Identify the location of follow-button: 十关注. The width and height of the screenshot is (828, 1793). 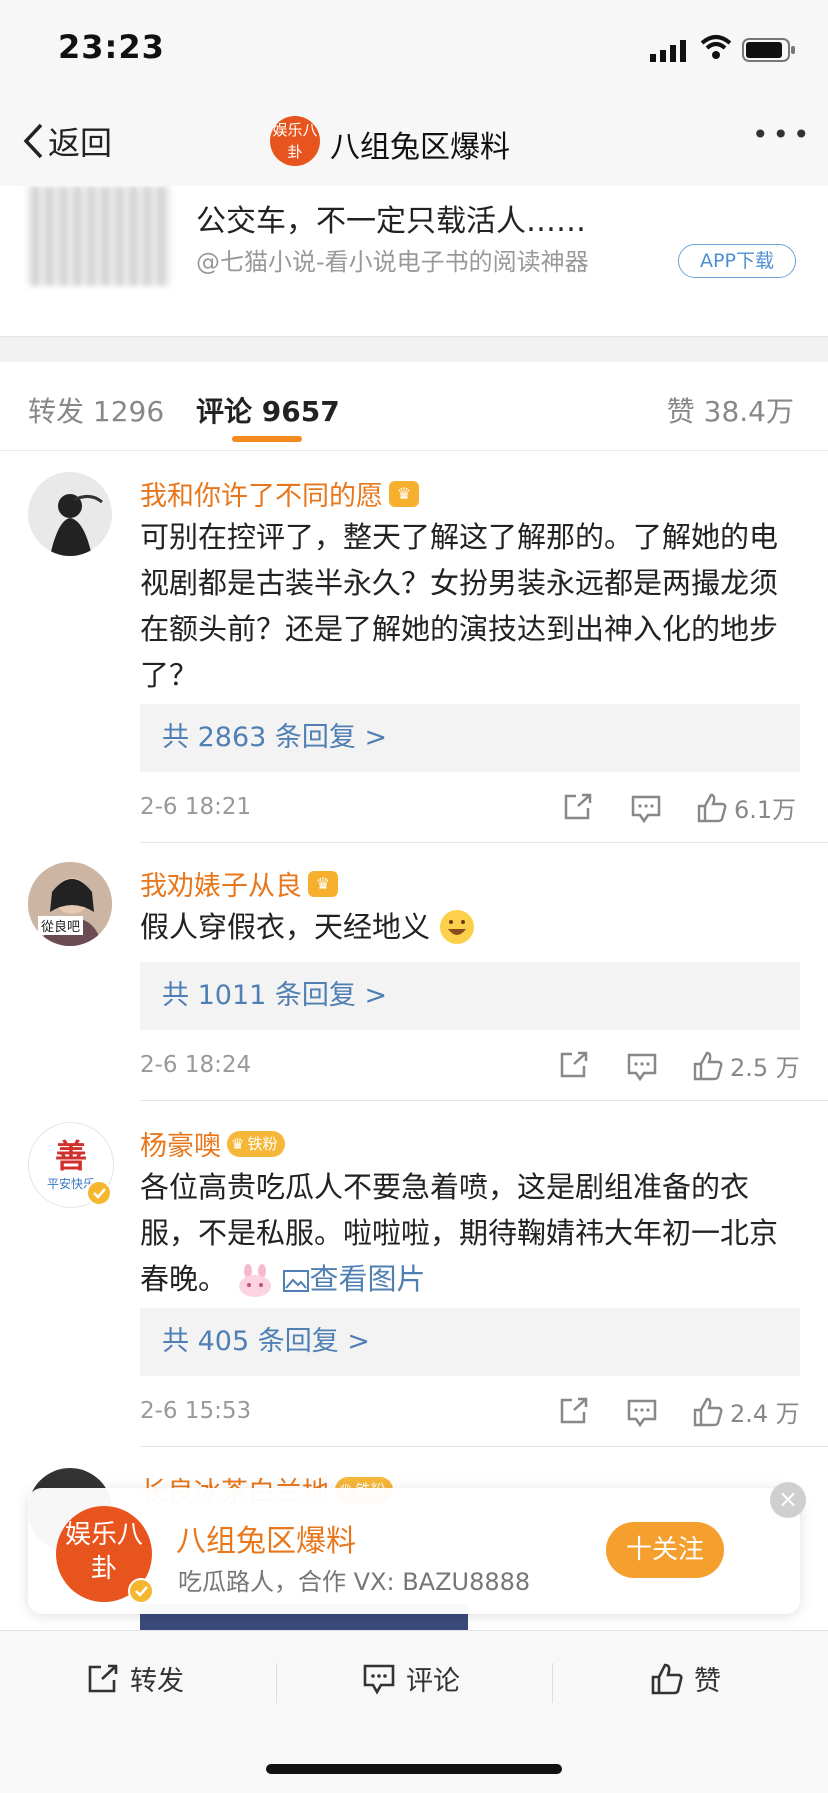
(665, 1550).